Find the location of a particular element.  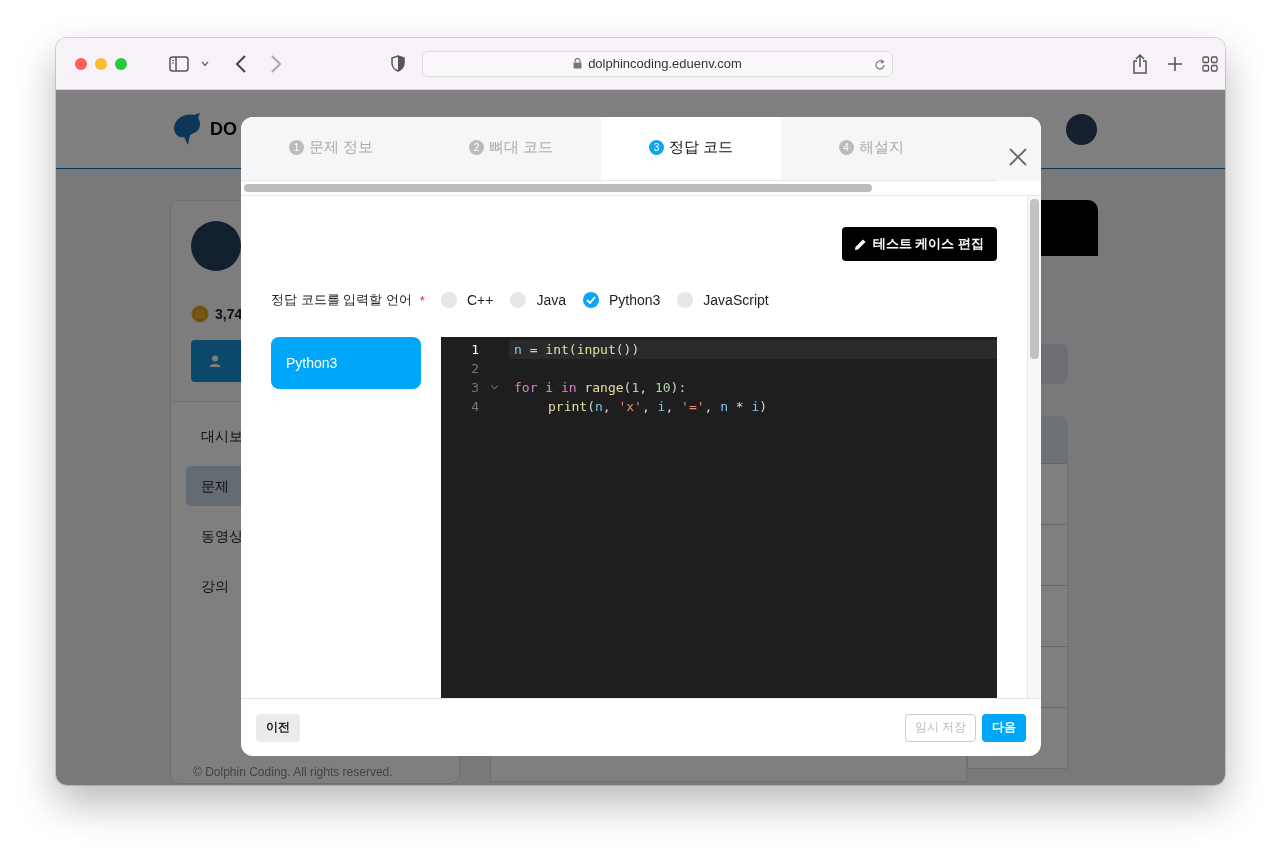

sidebar-icon is located at coordinates (179, 63).